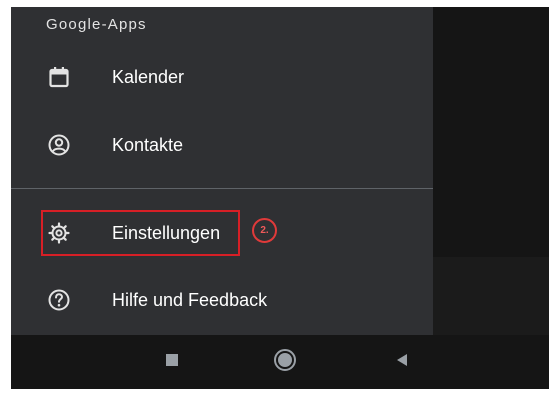 This screenshot has height=396, width=549. Describe the element at coordinates (222, 188) in the screenshot. I see `divider` at that location.